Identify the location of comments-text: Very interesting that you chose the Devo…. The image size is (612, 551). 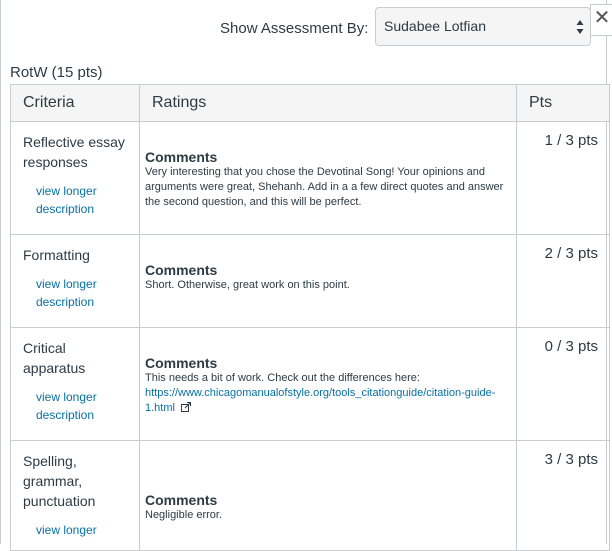
(324, 187).